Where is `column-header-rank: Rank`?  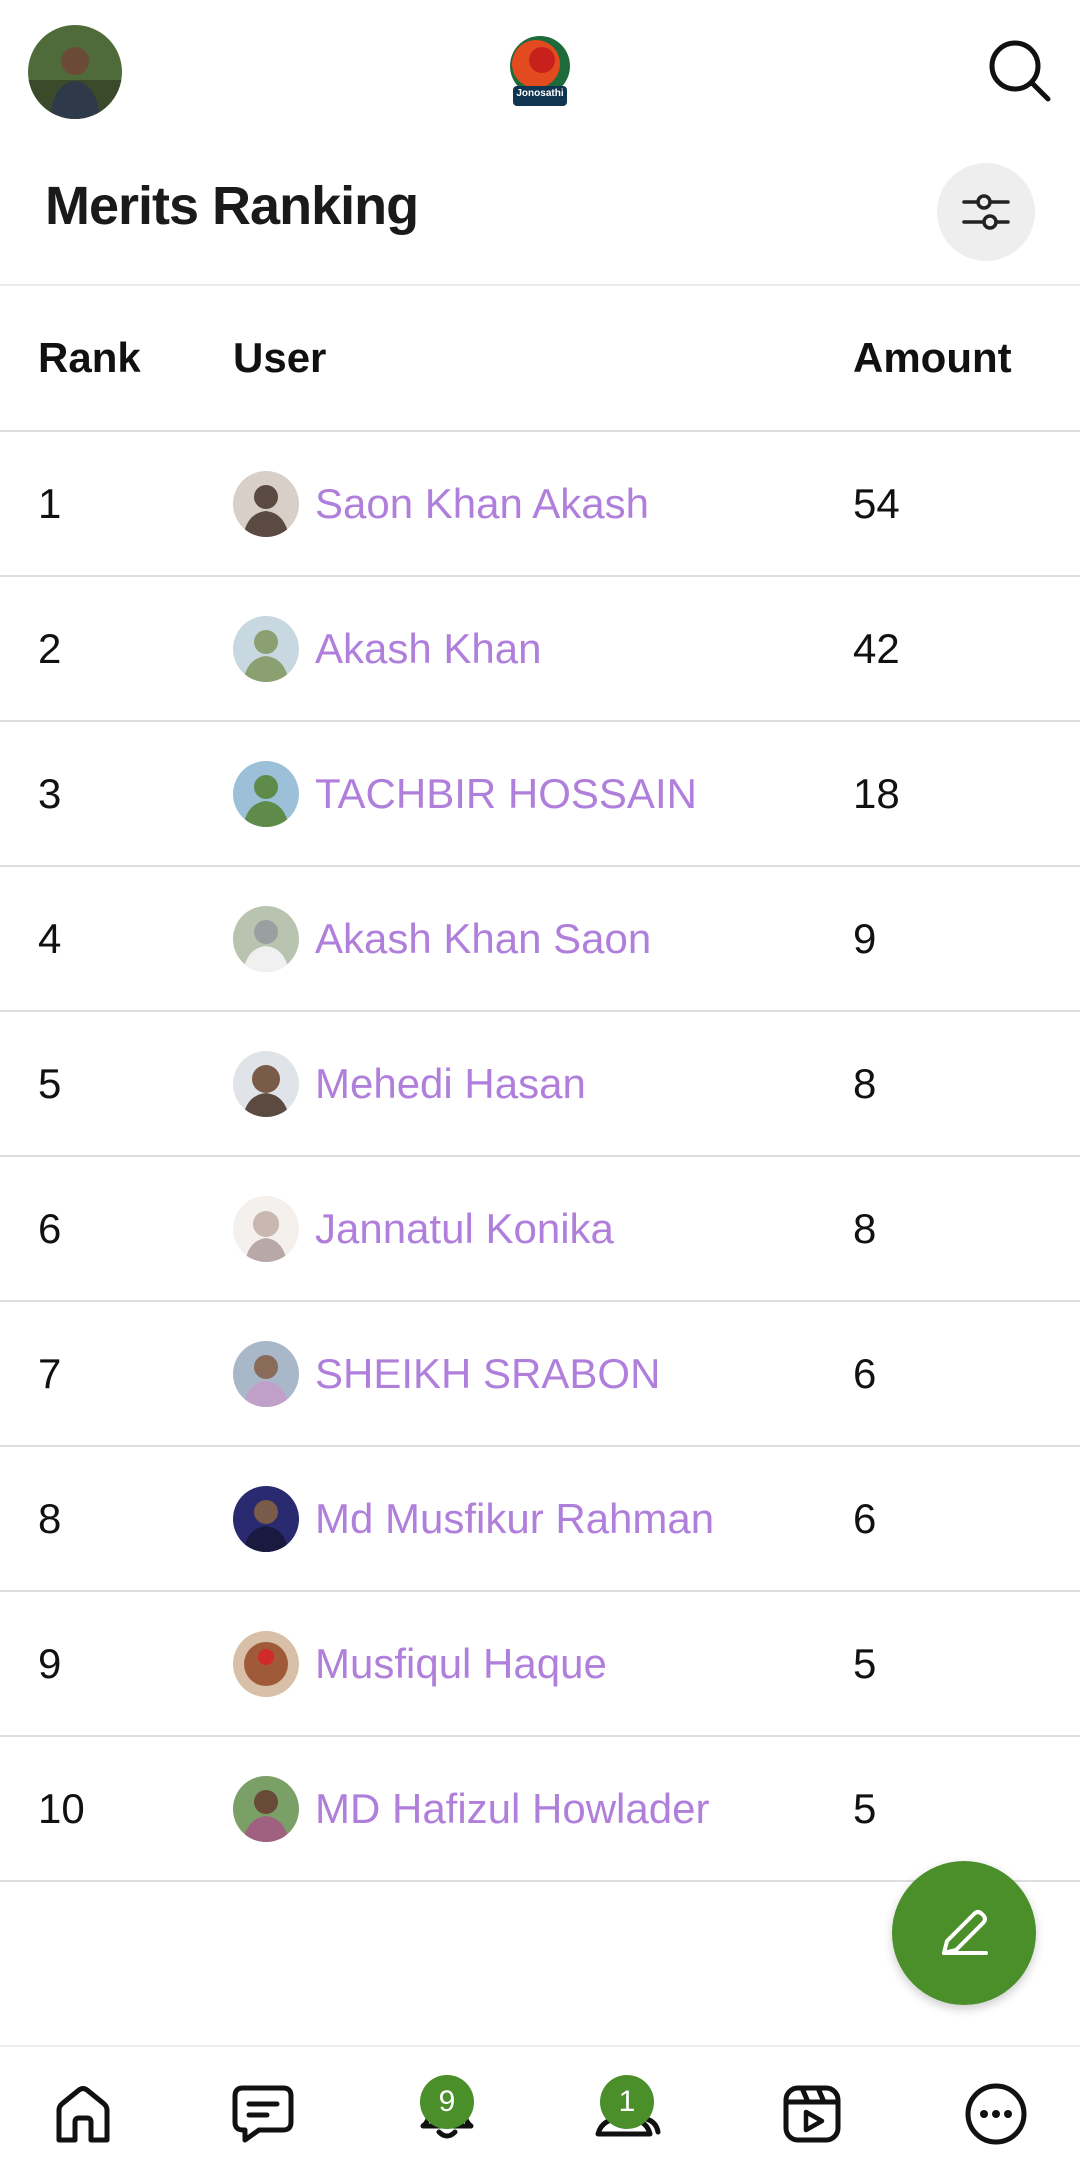 column-header-rank: Rank is located at coordinates (116, 358).